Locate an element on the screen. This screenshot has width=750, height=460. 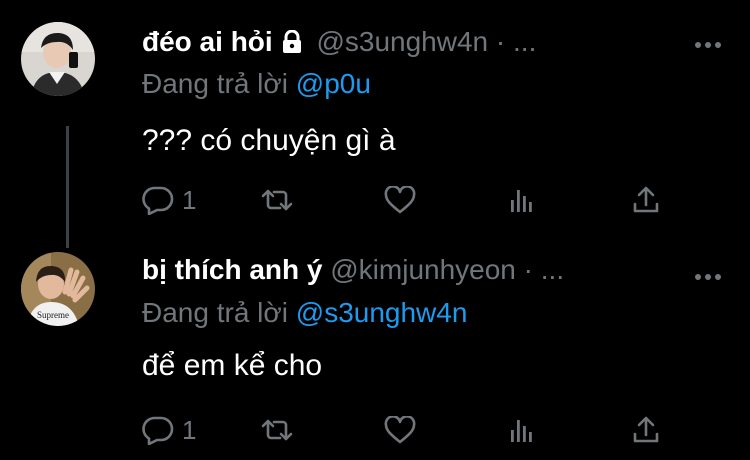
user-handle: @s3unghw4n is located at coordinates (402, 41).